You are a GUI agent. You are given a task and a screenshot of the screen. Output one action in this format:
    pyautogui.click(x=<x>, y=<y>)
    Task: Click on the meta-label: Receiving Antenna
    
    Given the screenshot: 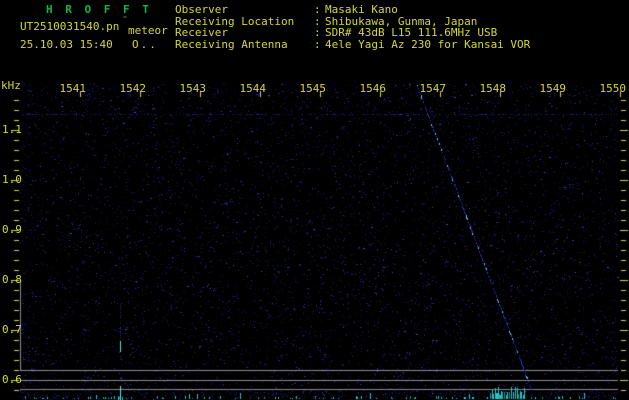 What is the action you would take?
    pyautogui.click(x=231, y=44)
    